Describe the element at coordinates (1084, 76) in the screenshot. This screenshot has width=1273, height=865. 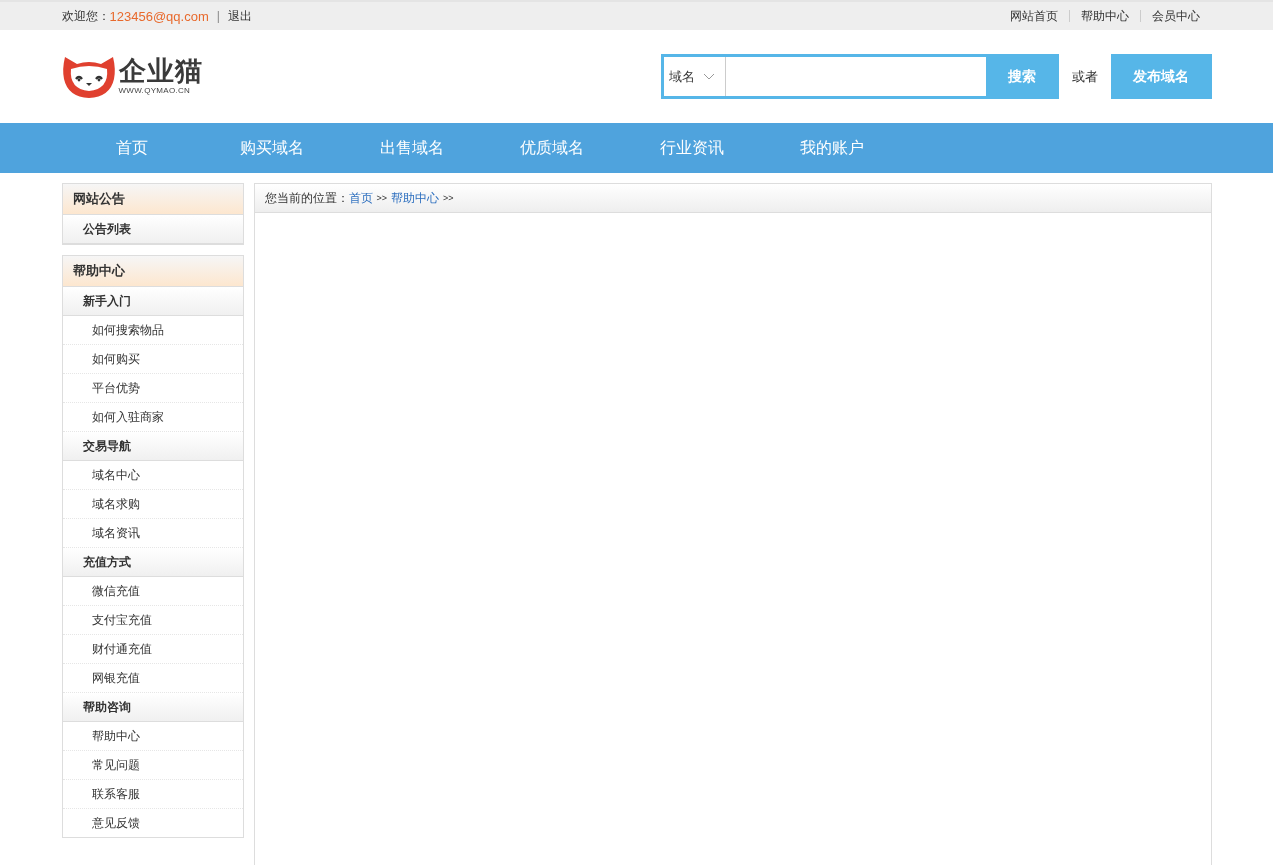
I see `or-label: 或者` at that location.